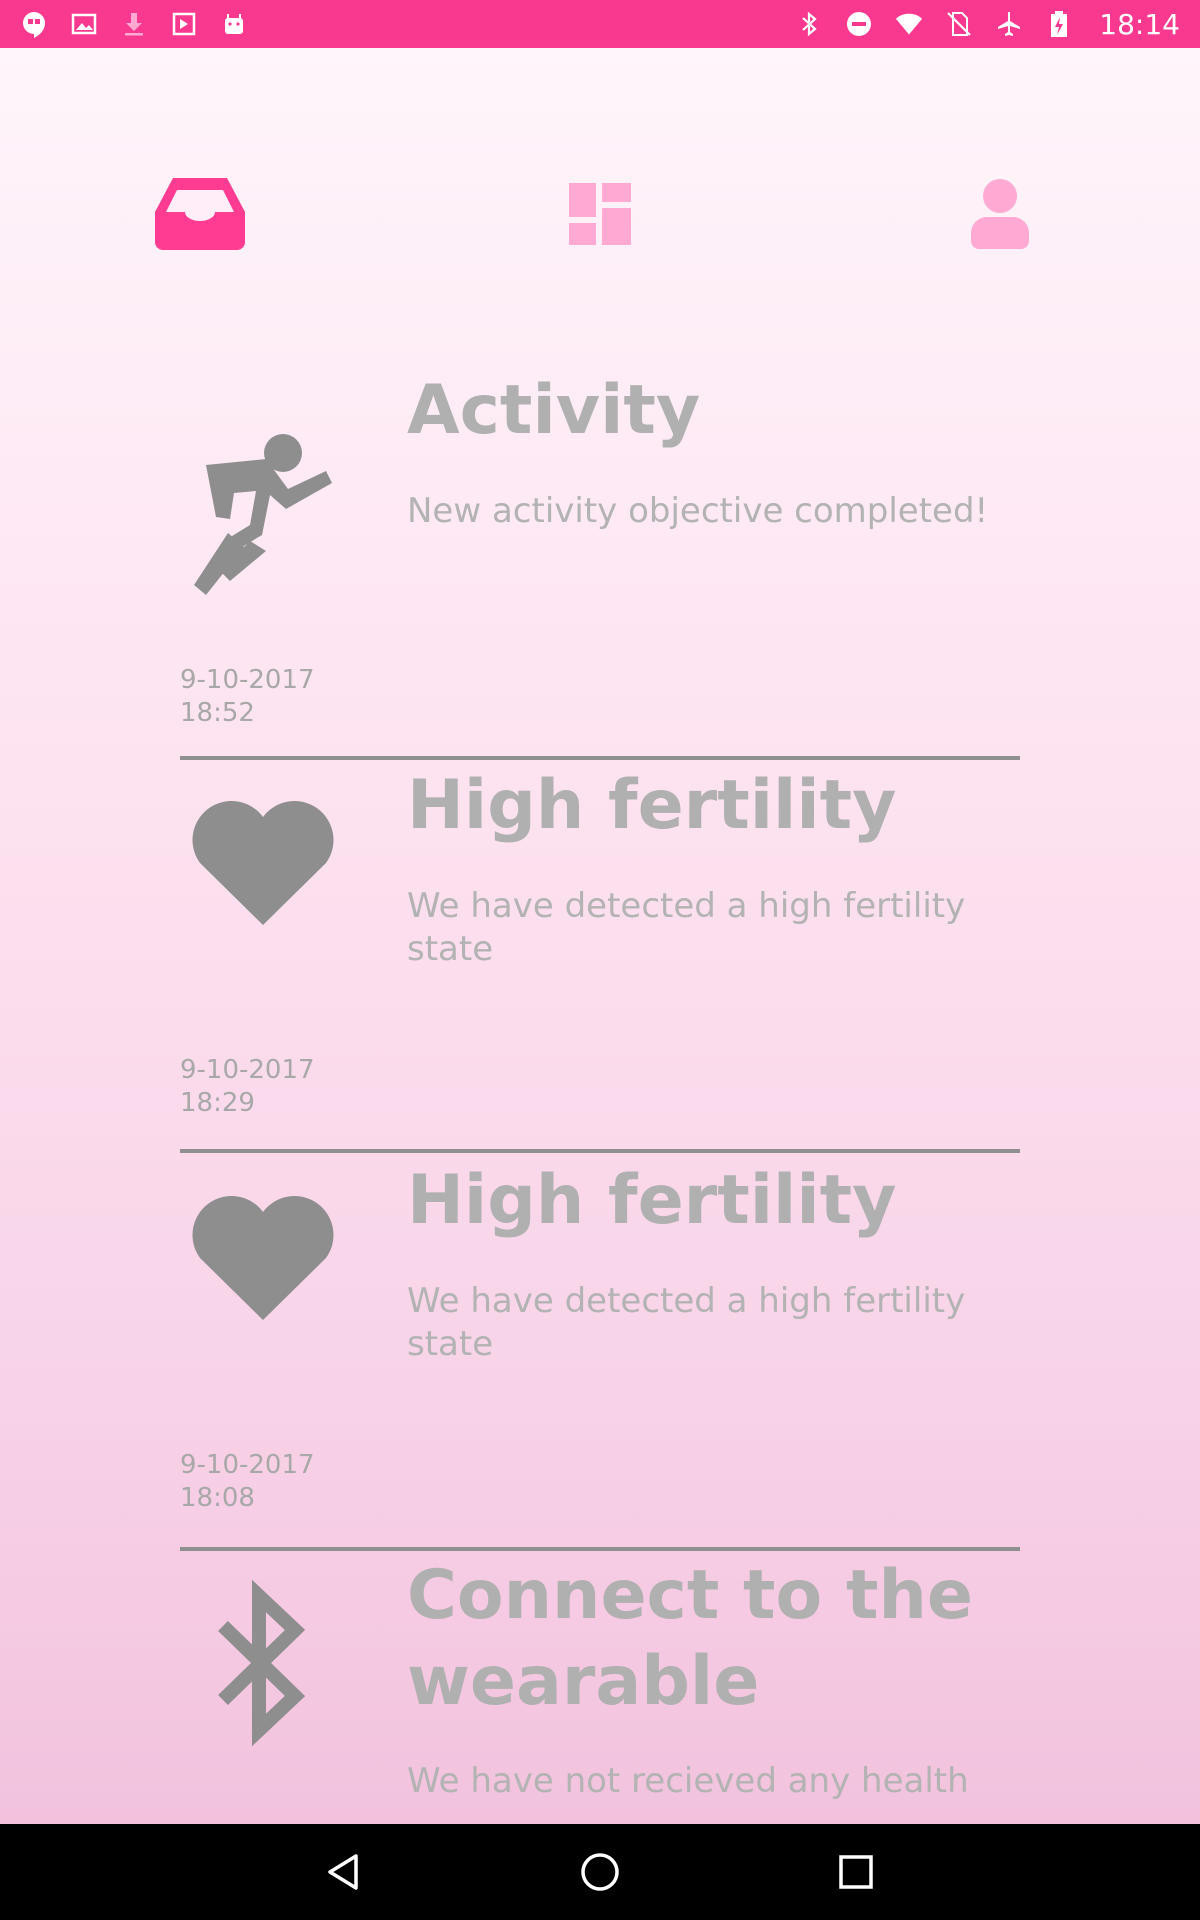  I want to click on system-nav-bar, so click(600, 1872).